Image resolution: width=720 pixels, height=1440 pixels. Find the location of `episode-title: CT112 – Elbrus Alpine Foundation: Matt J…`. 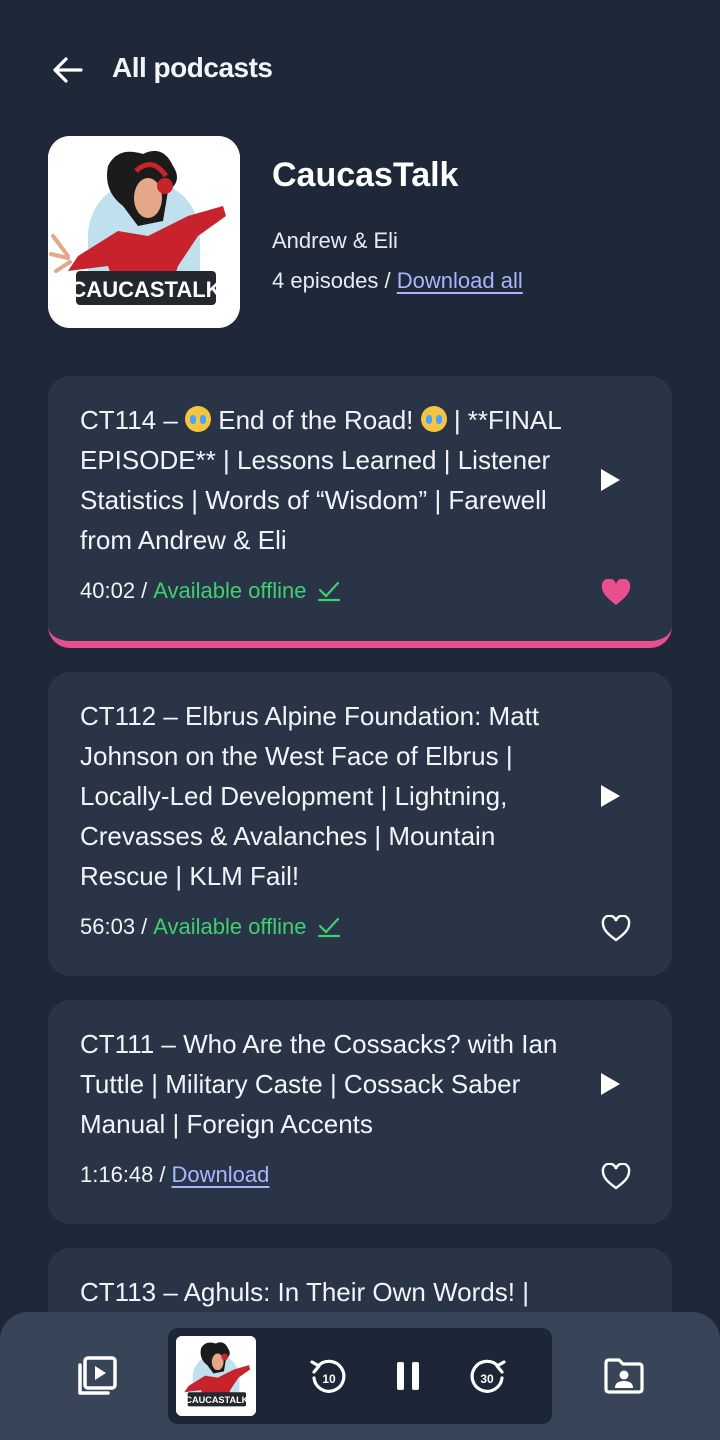

episode-title: CT112 – Elbrus Alpine Foundation: Matt J… is located at coordinates (310, 796).